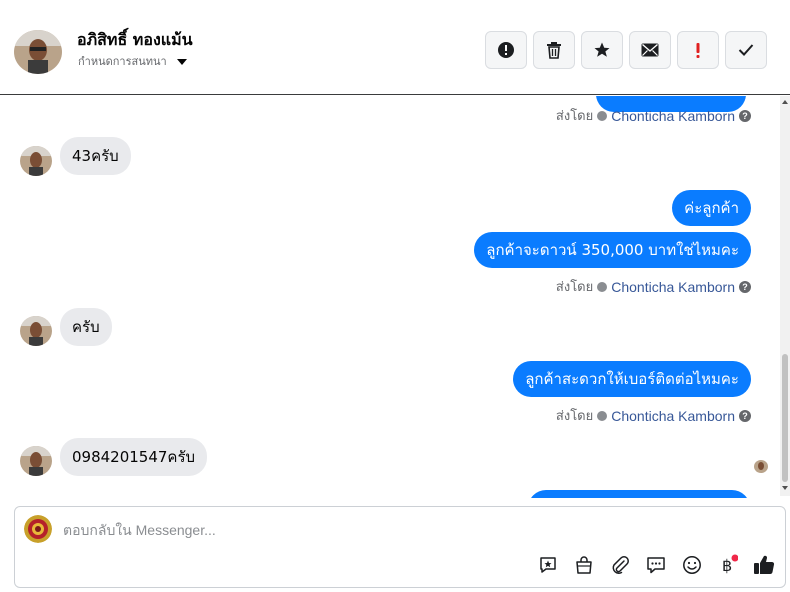 The height and width of the screenshot is (592, 790). I want to click on star-button, so click(602, 50).